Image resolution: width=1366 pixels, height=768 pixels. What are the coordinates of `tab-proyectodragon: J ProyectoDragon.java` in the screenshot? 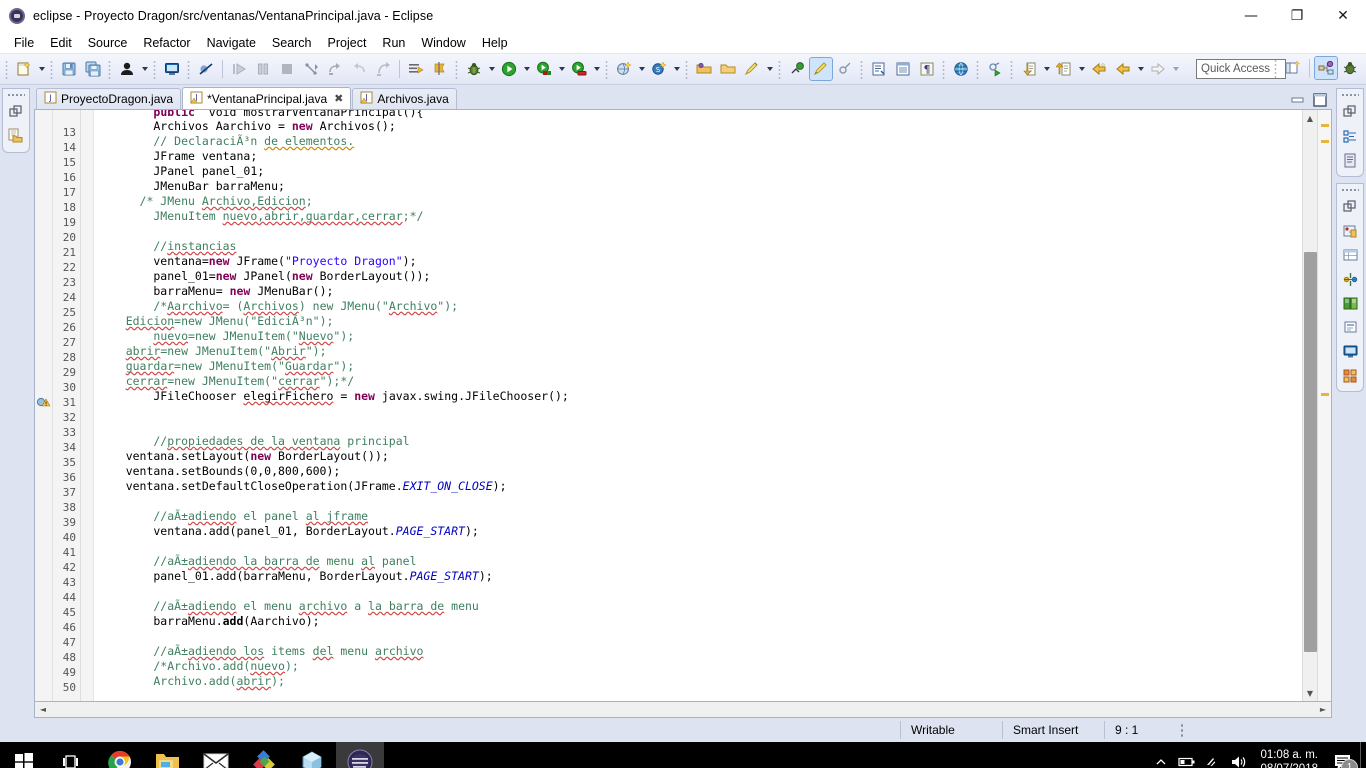 It's located at (109, 98).